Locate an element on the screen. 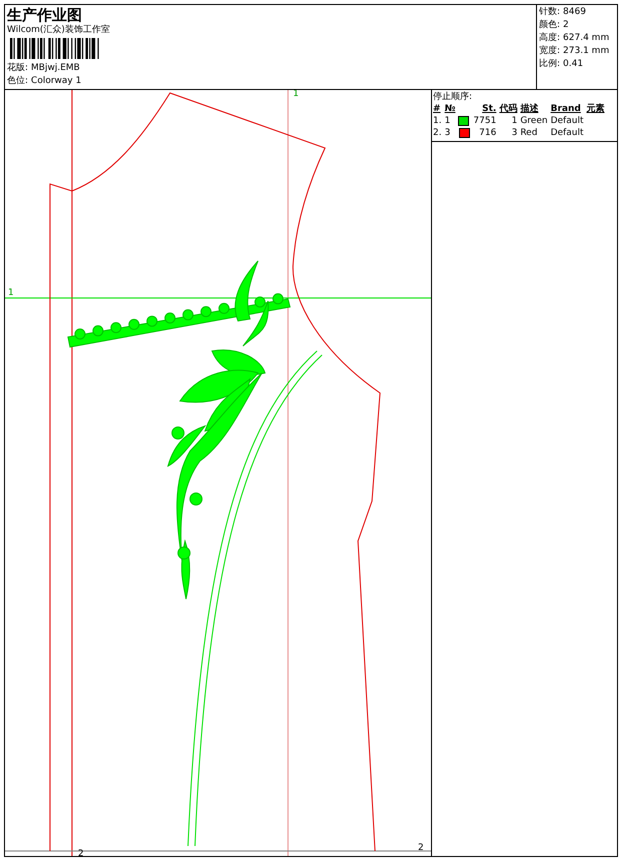 The image size is (620, 860). stat-label: 颜色: is located at coordinates (549, 25).